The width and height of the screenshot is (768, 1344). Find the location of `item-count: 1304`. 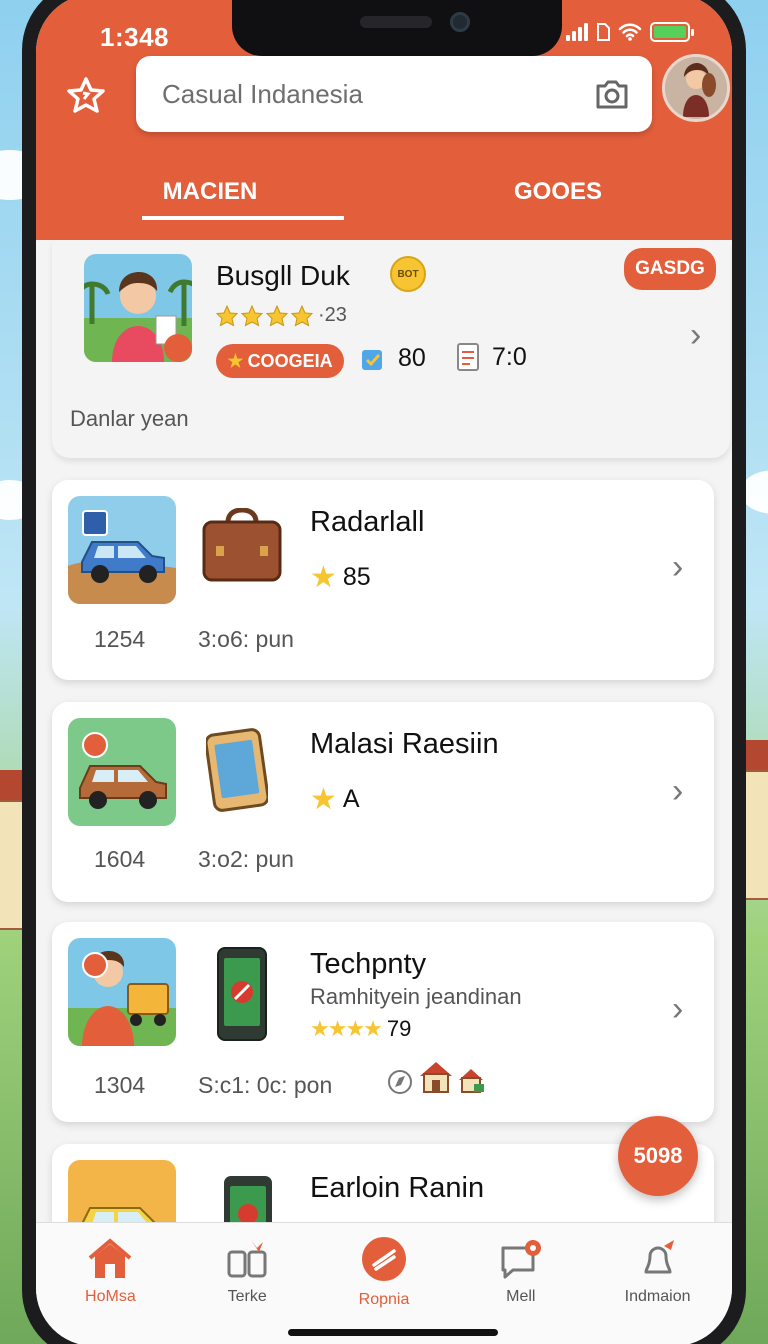

item-count: 1304 is located at coordinates (120, 1085).